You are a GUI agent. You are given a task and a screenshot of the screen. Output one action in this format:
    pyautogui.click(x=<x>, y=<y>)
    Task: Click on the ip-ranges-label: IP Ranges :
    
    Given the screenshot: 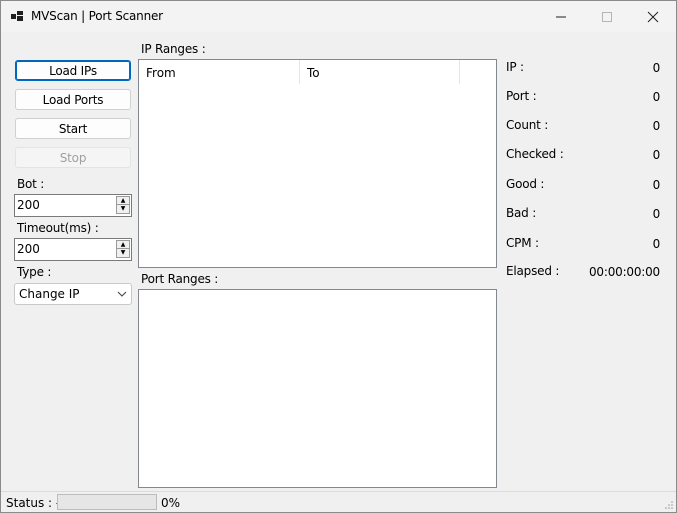 What is the action you would take?
    pyautogui.click(x=173, y=49)
    